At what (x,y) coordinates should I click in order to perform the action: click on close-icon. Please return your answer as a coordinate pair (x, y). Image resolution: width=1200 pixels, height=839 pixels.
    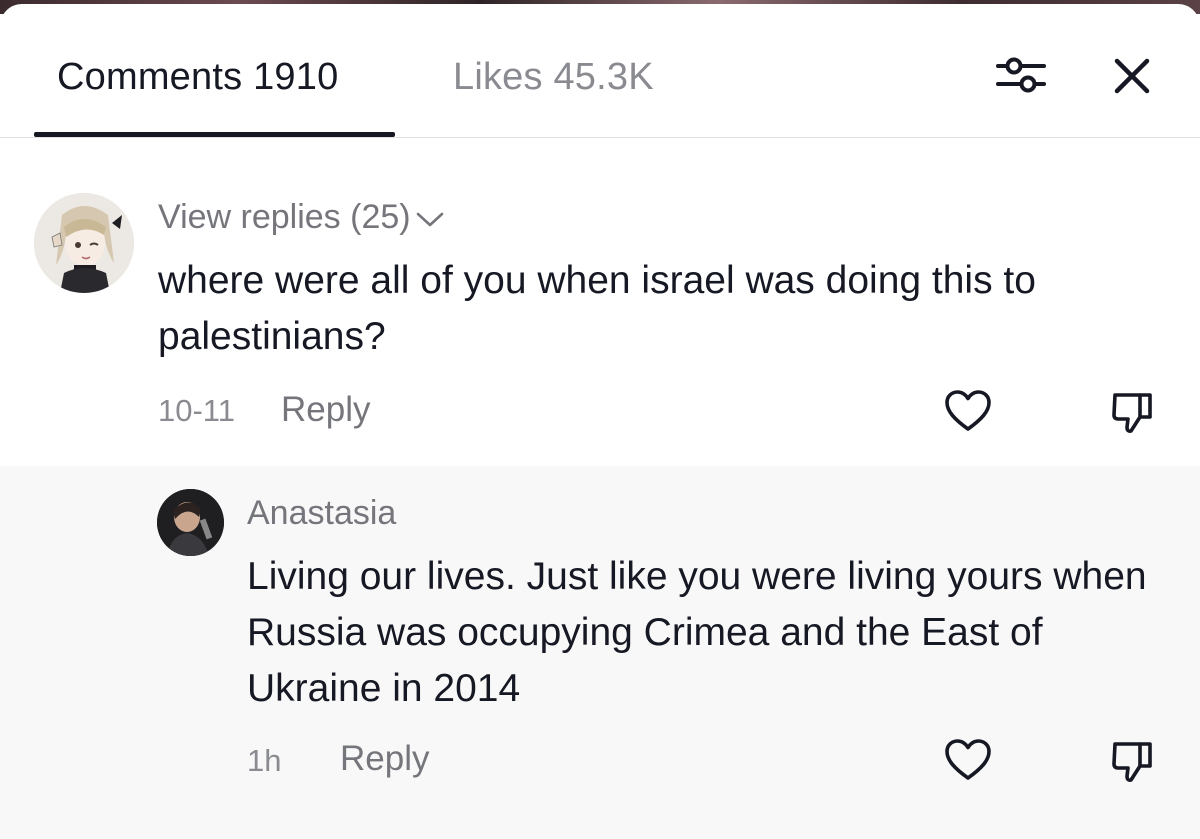
    Looking at the image, I should click on (1132, 76).